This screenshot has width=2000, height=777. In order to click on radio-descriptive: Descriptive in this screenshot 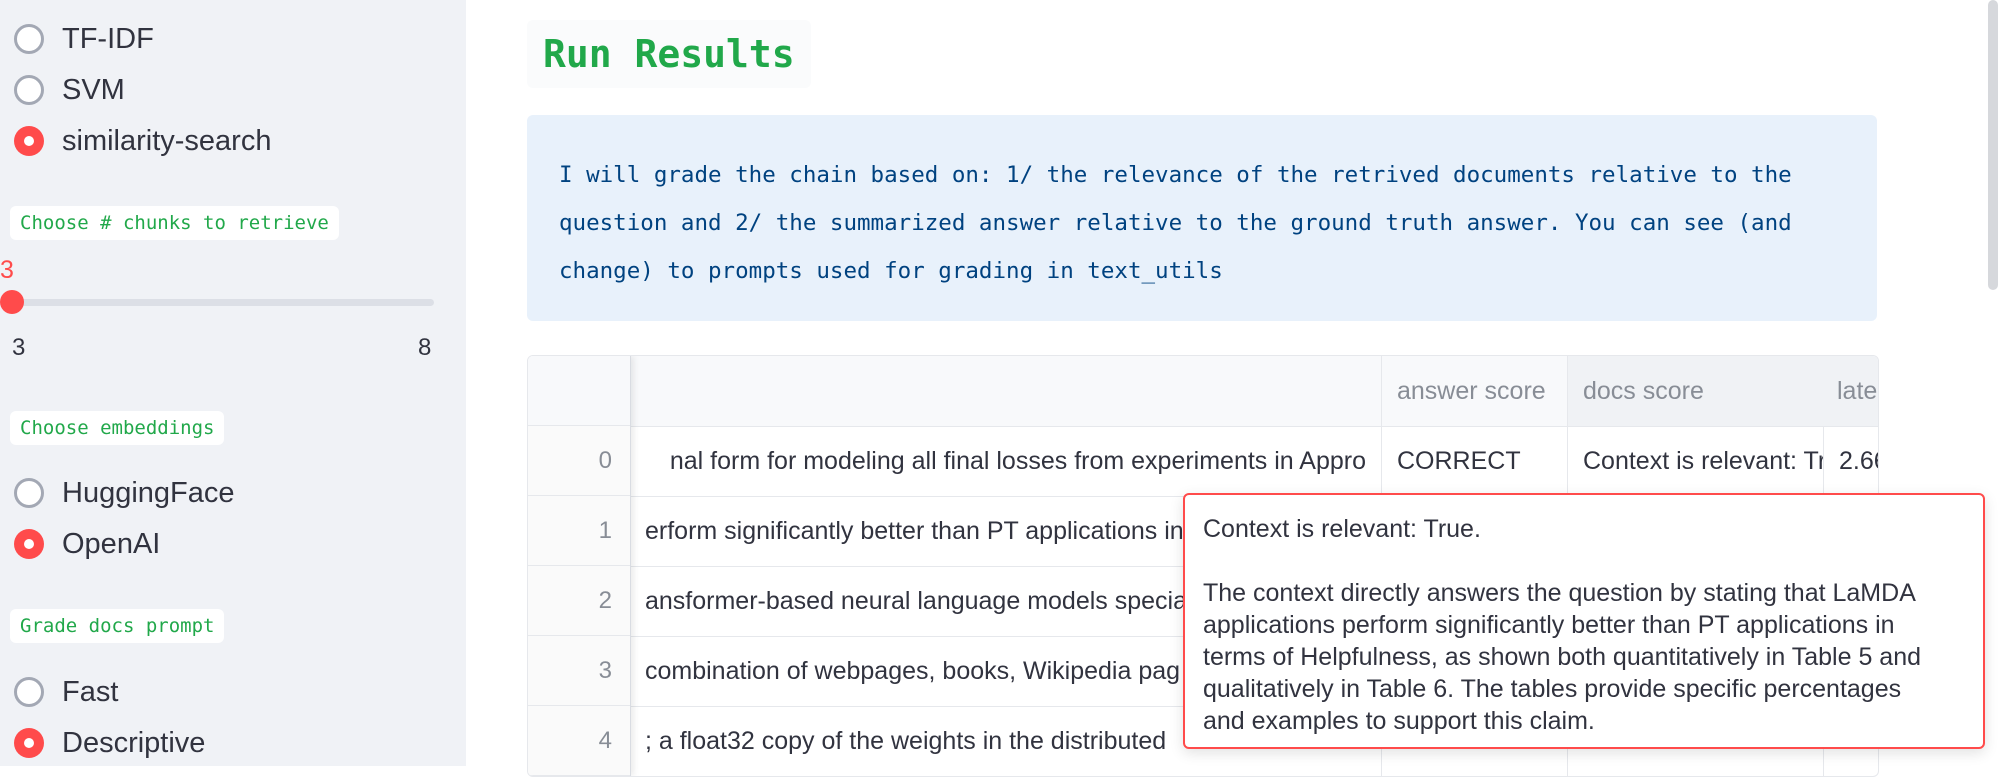, I will do `click(109, 743)`.